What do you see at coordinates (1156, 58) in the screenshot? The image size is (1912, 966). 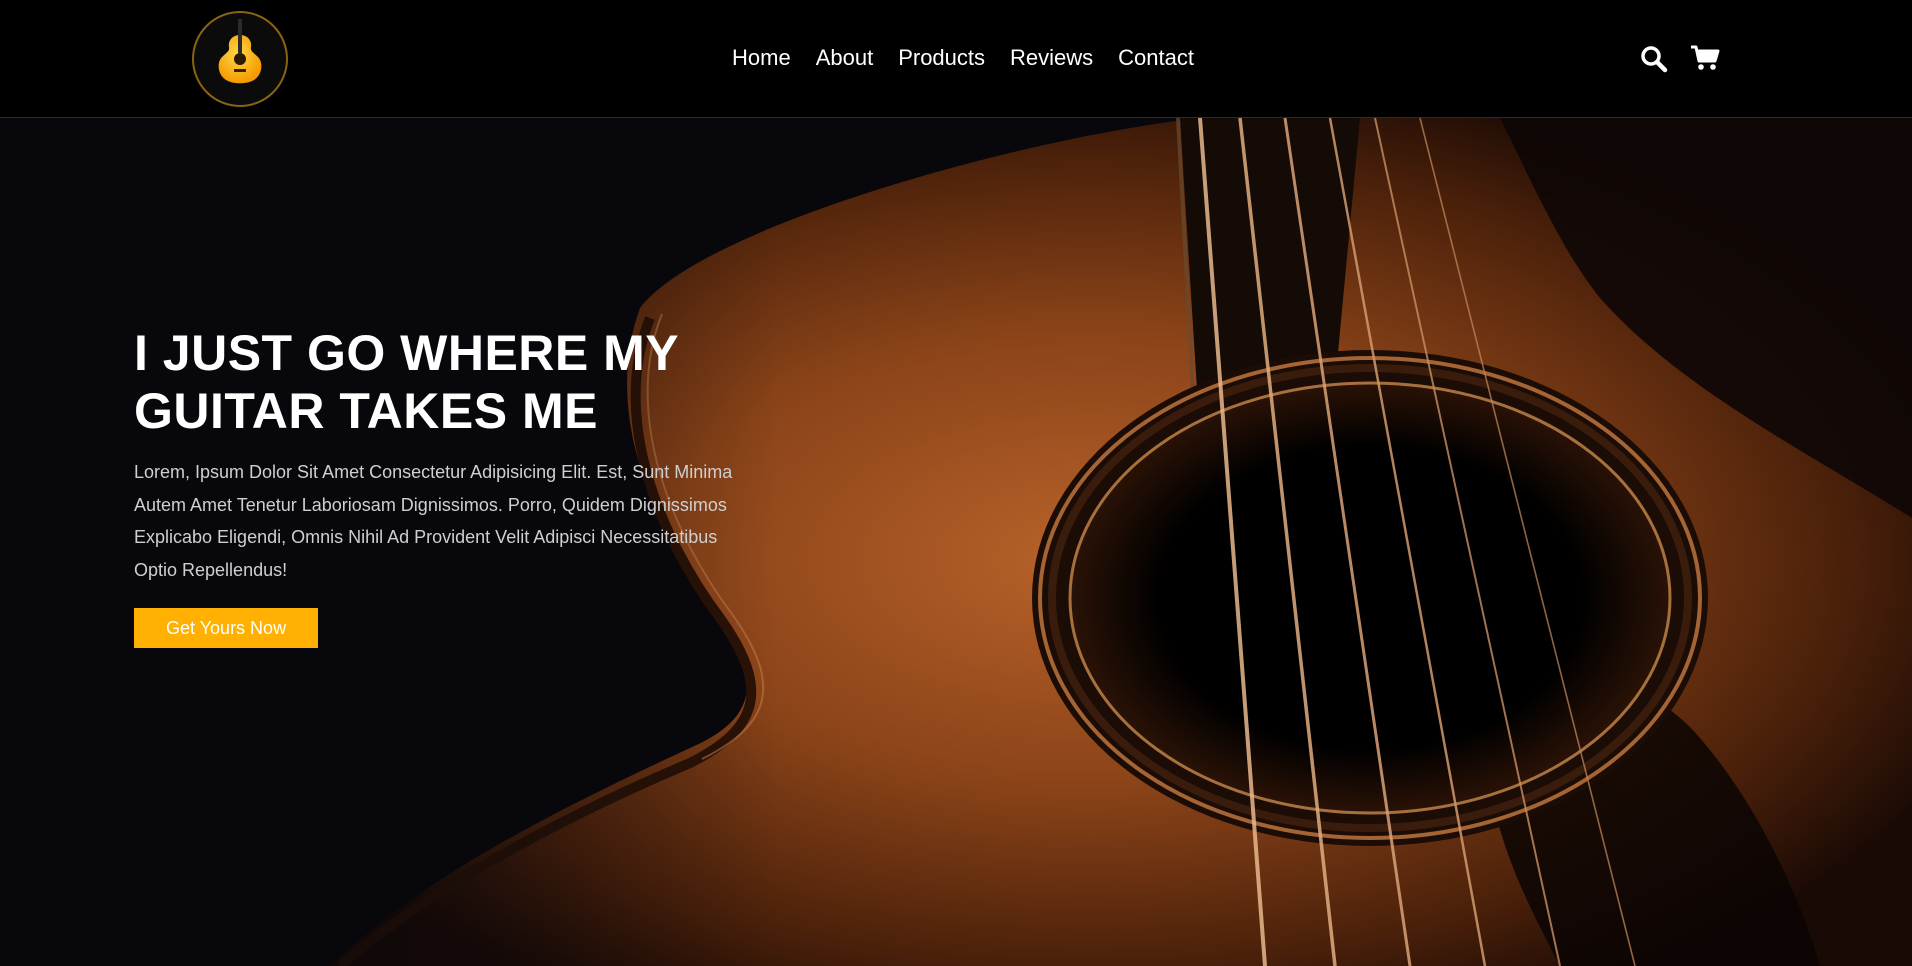 I see `nav-contact: Contact` at bounding box center [1156, 58].